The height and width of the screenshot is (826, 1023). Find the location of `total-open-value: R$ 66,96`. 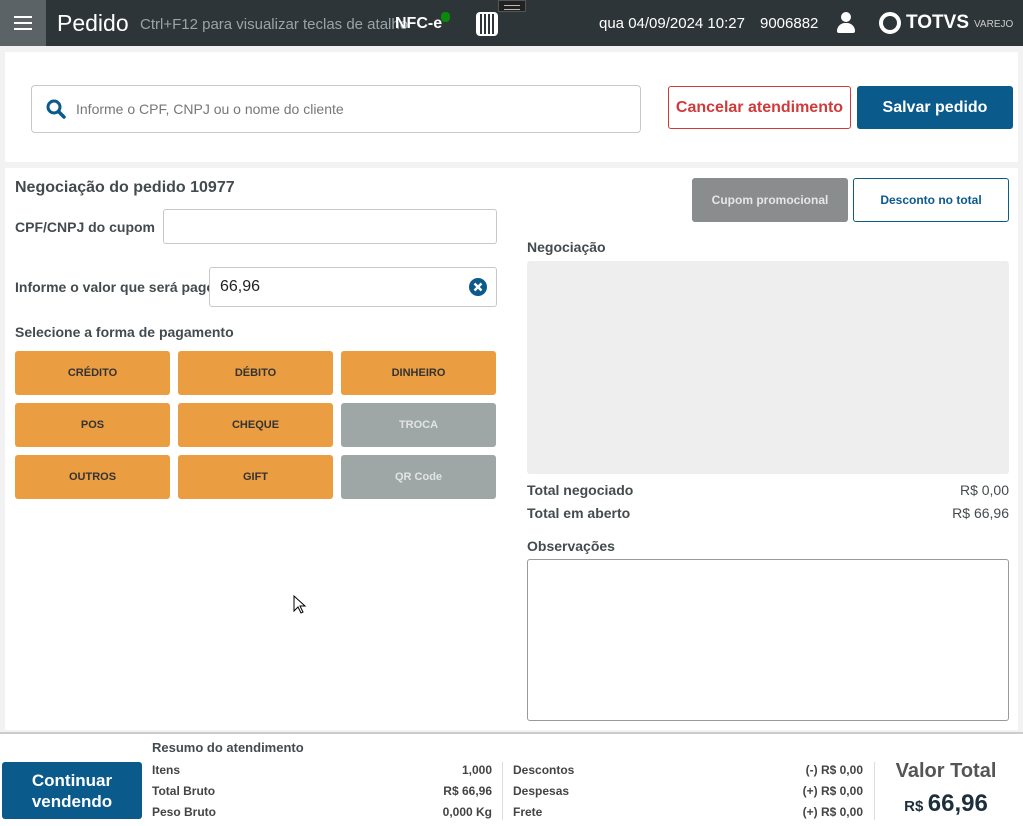

total-open-value: R$ 66,96 is located at coordinates (980, 513).